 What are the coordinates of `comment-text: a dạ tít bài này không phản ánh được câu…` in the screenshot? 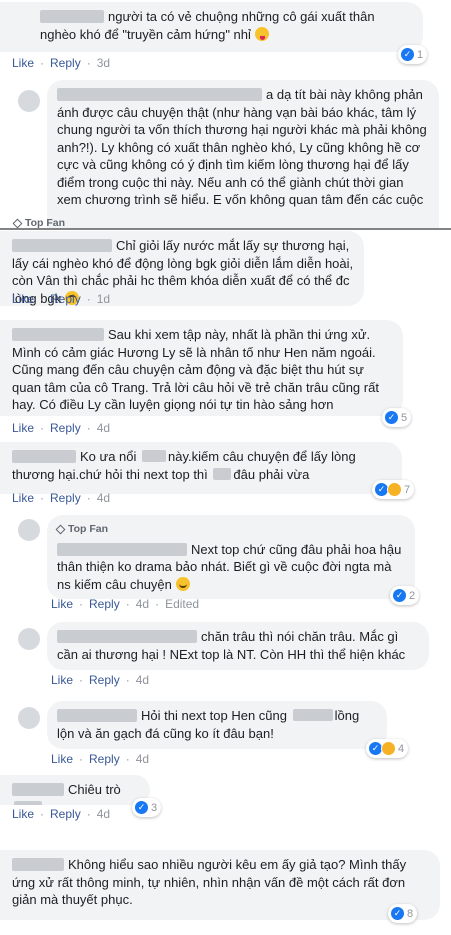 It's located at (242, 147).